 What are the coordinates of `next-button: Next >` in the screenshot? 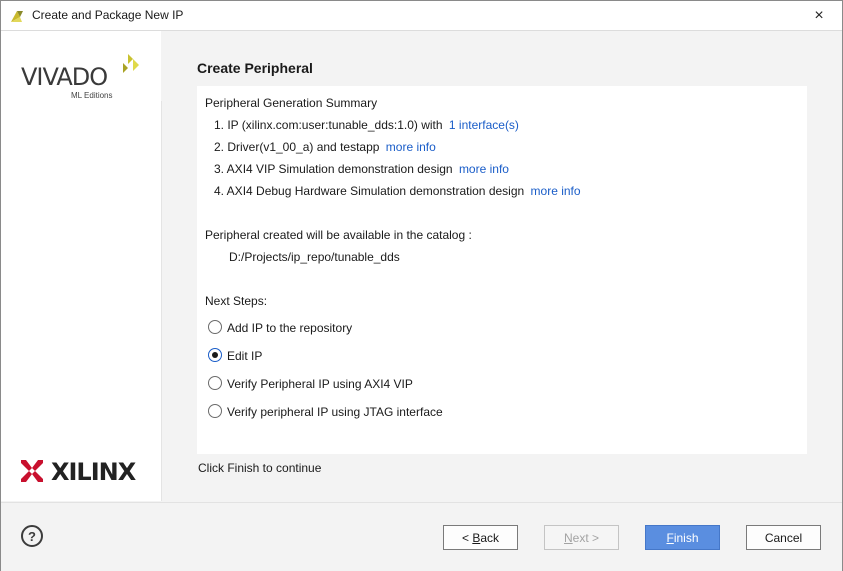 It's located at (581, 537).